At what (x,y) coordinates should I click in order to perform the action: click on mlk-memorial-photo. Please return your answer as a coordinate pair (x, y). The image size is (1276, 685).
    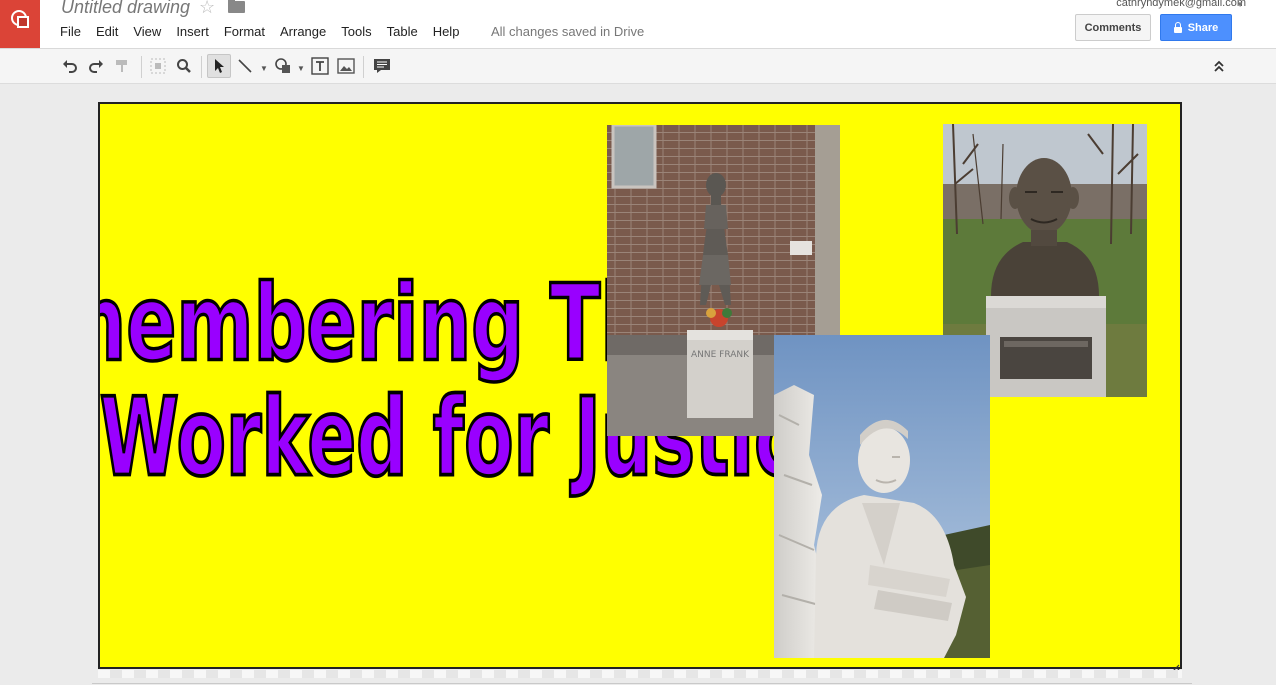
    Looking at the image, I should click on (882, 496).